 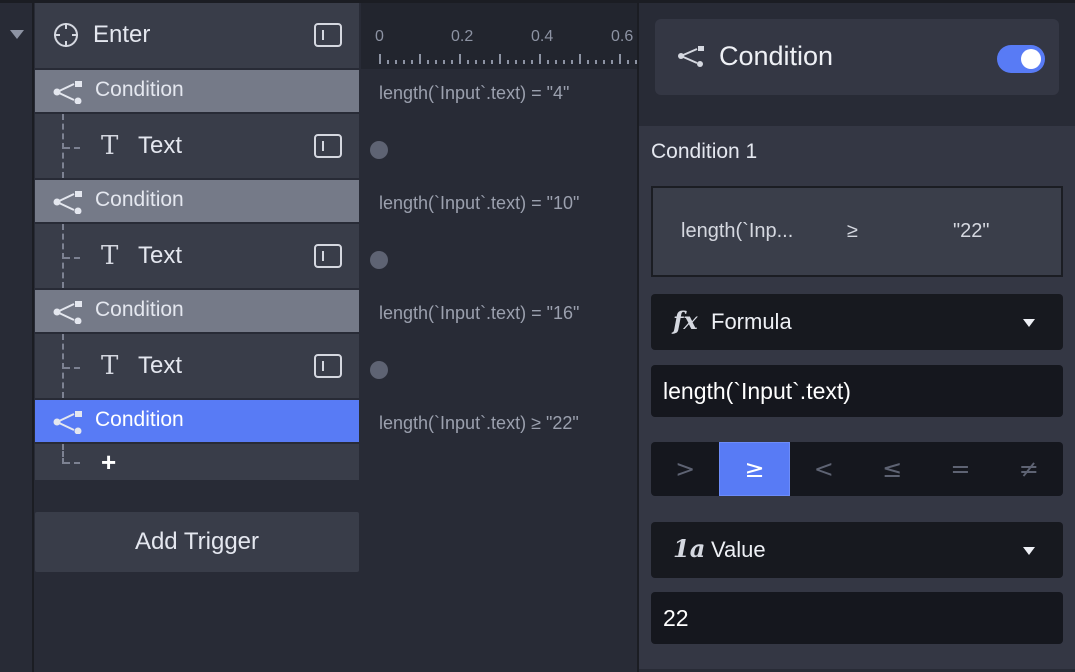 What do you see at coordinates (479, 203) in the screenshot?
I see `timeline-condition-label: length(`Input`.text) = "10"` at bounding box center [479, 203].